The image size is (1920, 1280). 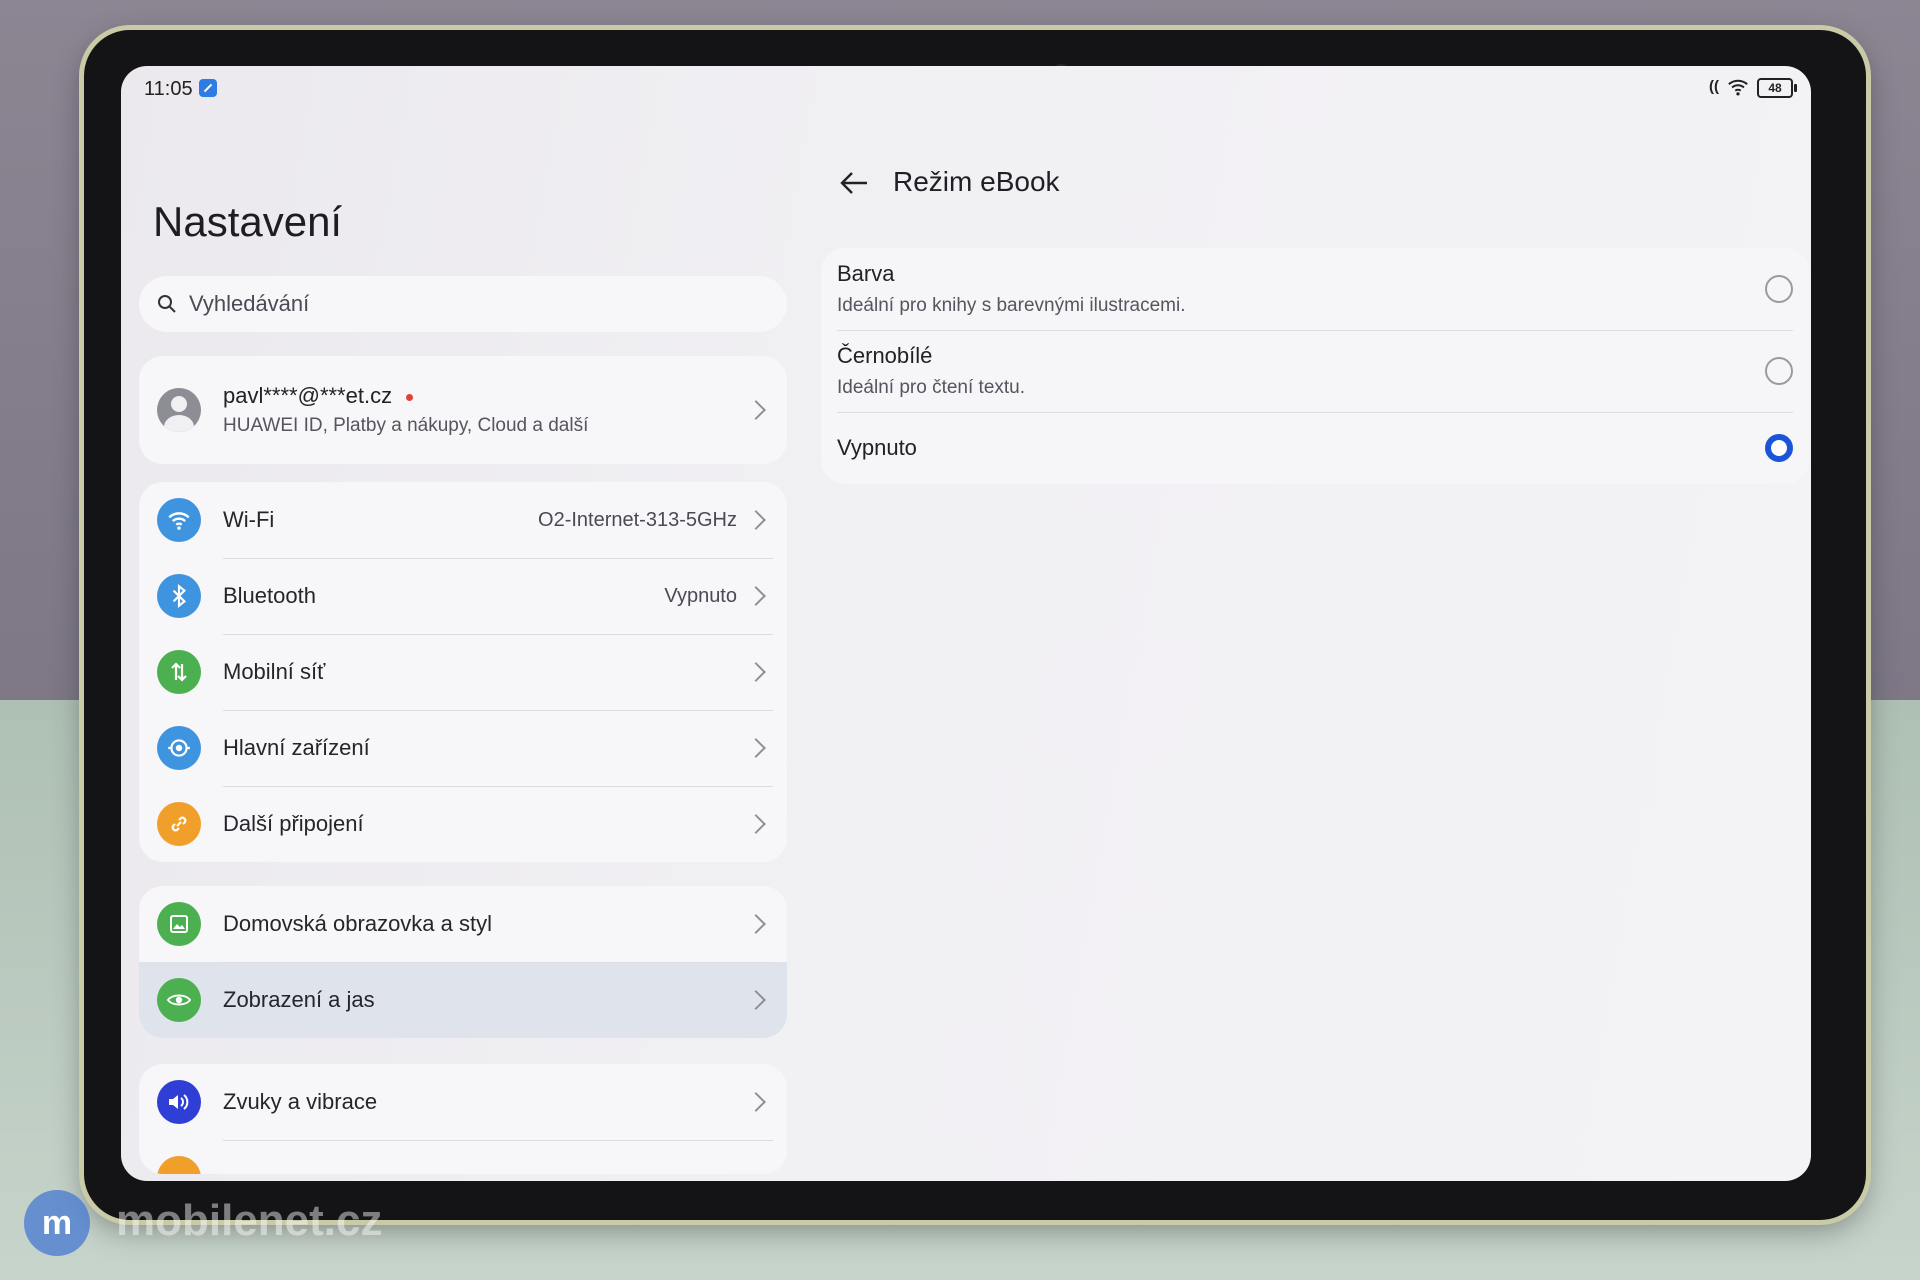 What do you see at coordinates (931, 387) in the screenshot?
I see `option-subtitle: Ideální pro čtení textu.` at bounding box center [931, 387].